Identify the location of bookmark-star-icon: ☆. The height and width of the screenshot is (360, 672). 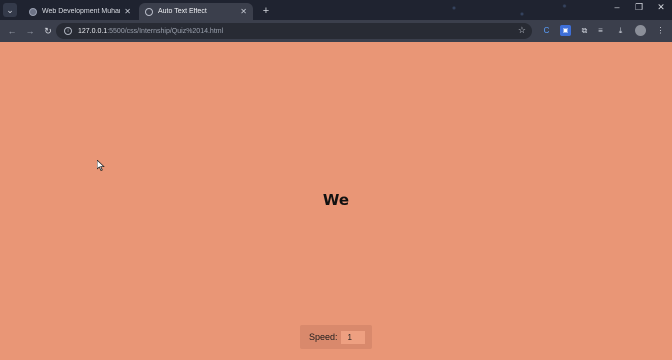
(522, 30).